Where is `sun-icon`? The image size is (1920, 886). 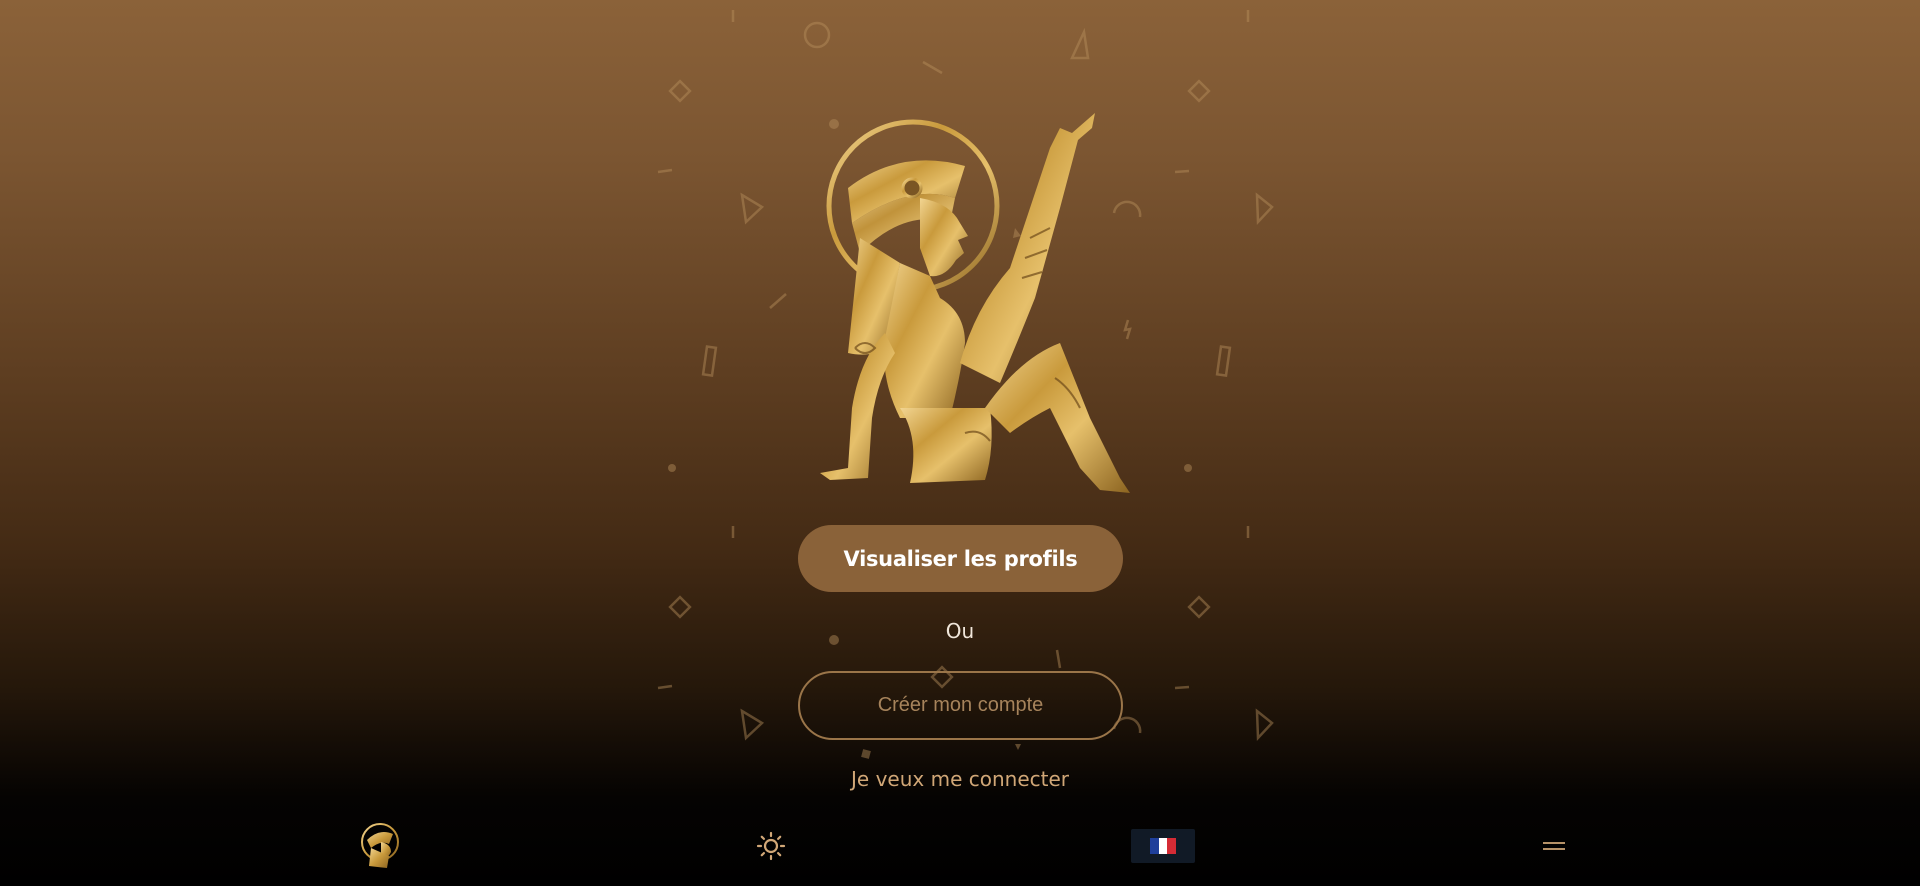 sun-icon is located at coordinates (771, 846).